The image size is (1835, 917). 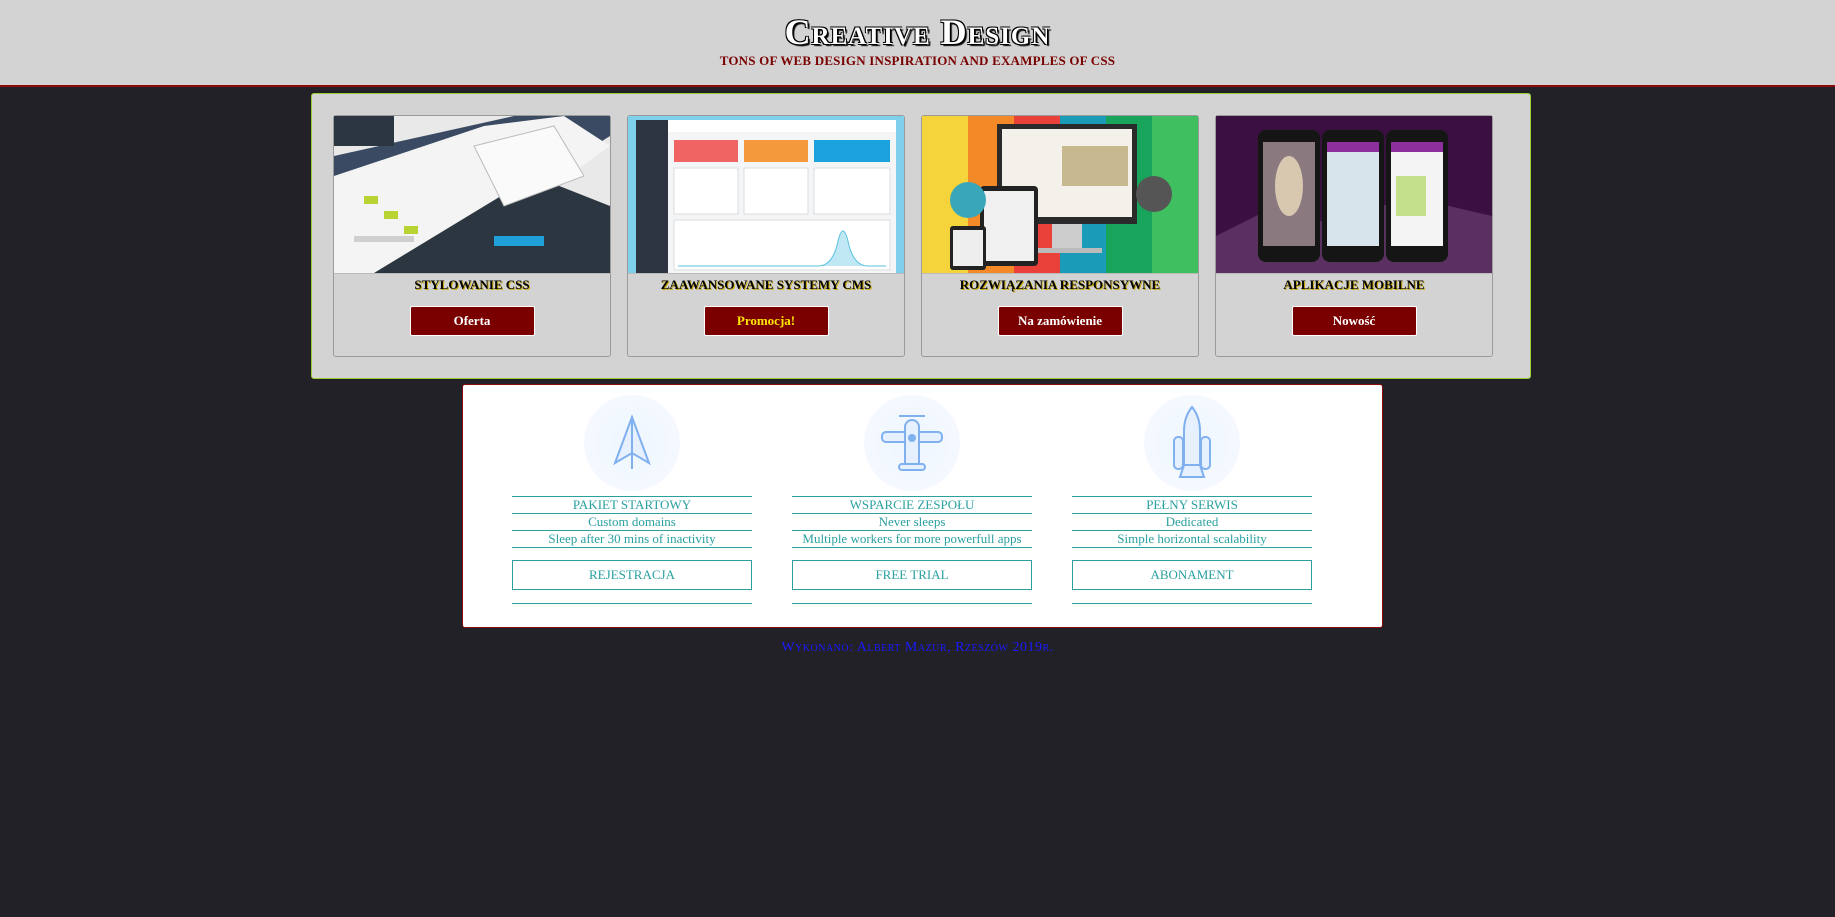 I want to click on offer-card-css: STYLOWANIE CSS Oferta, so click(x=472, y=236).